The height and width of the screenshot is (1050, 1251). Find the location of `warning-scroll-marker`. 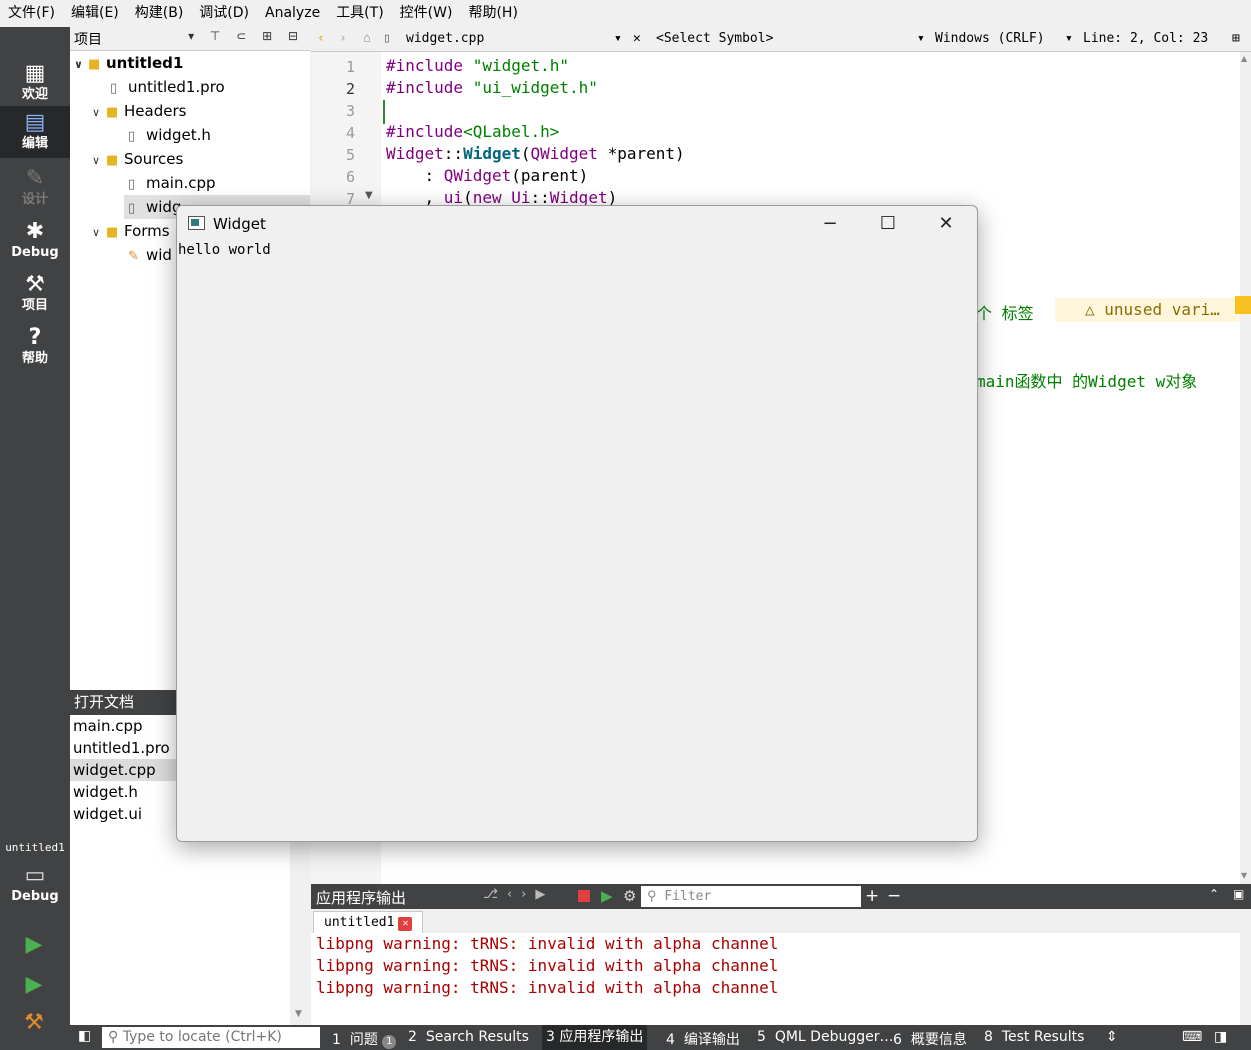

warning-scroll-marker is located at coordinates (1243, 305).